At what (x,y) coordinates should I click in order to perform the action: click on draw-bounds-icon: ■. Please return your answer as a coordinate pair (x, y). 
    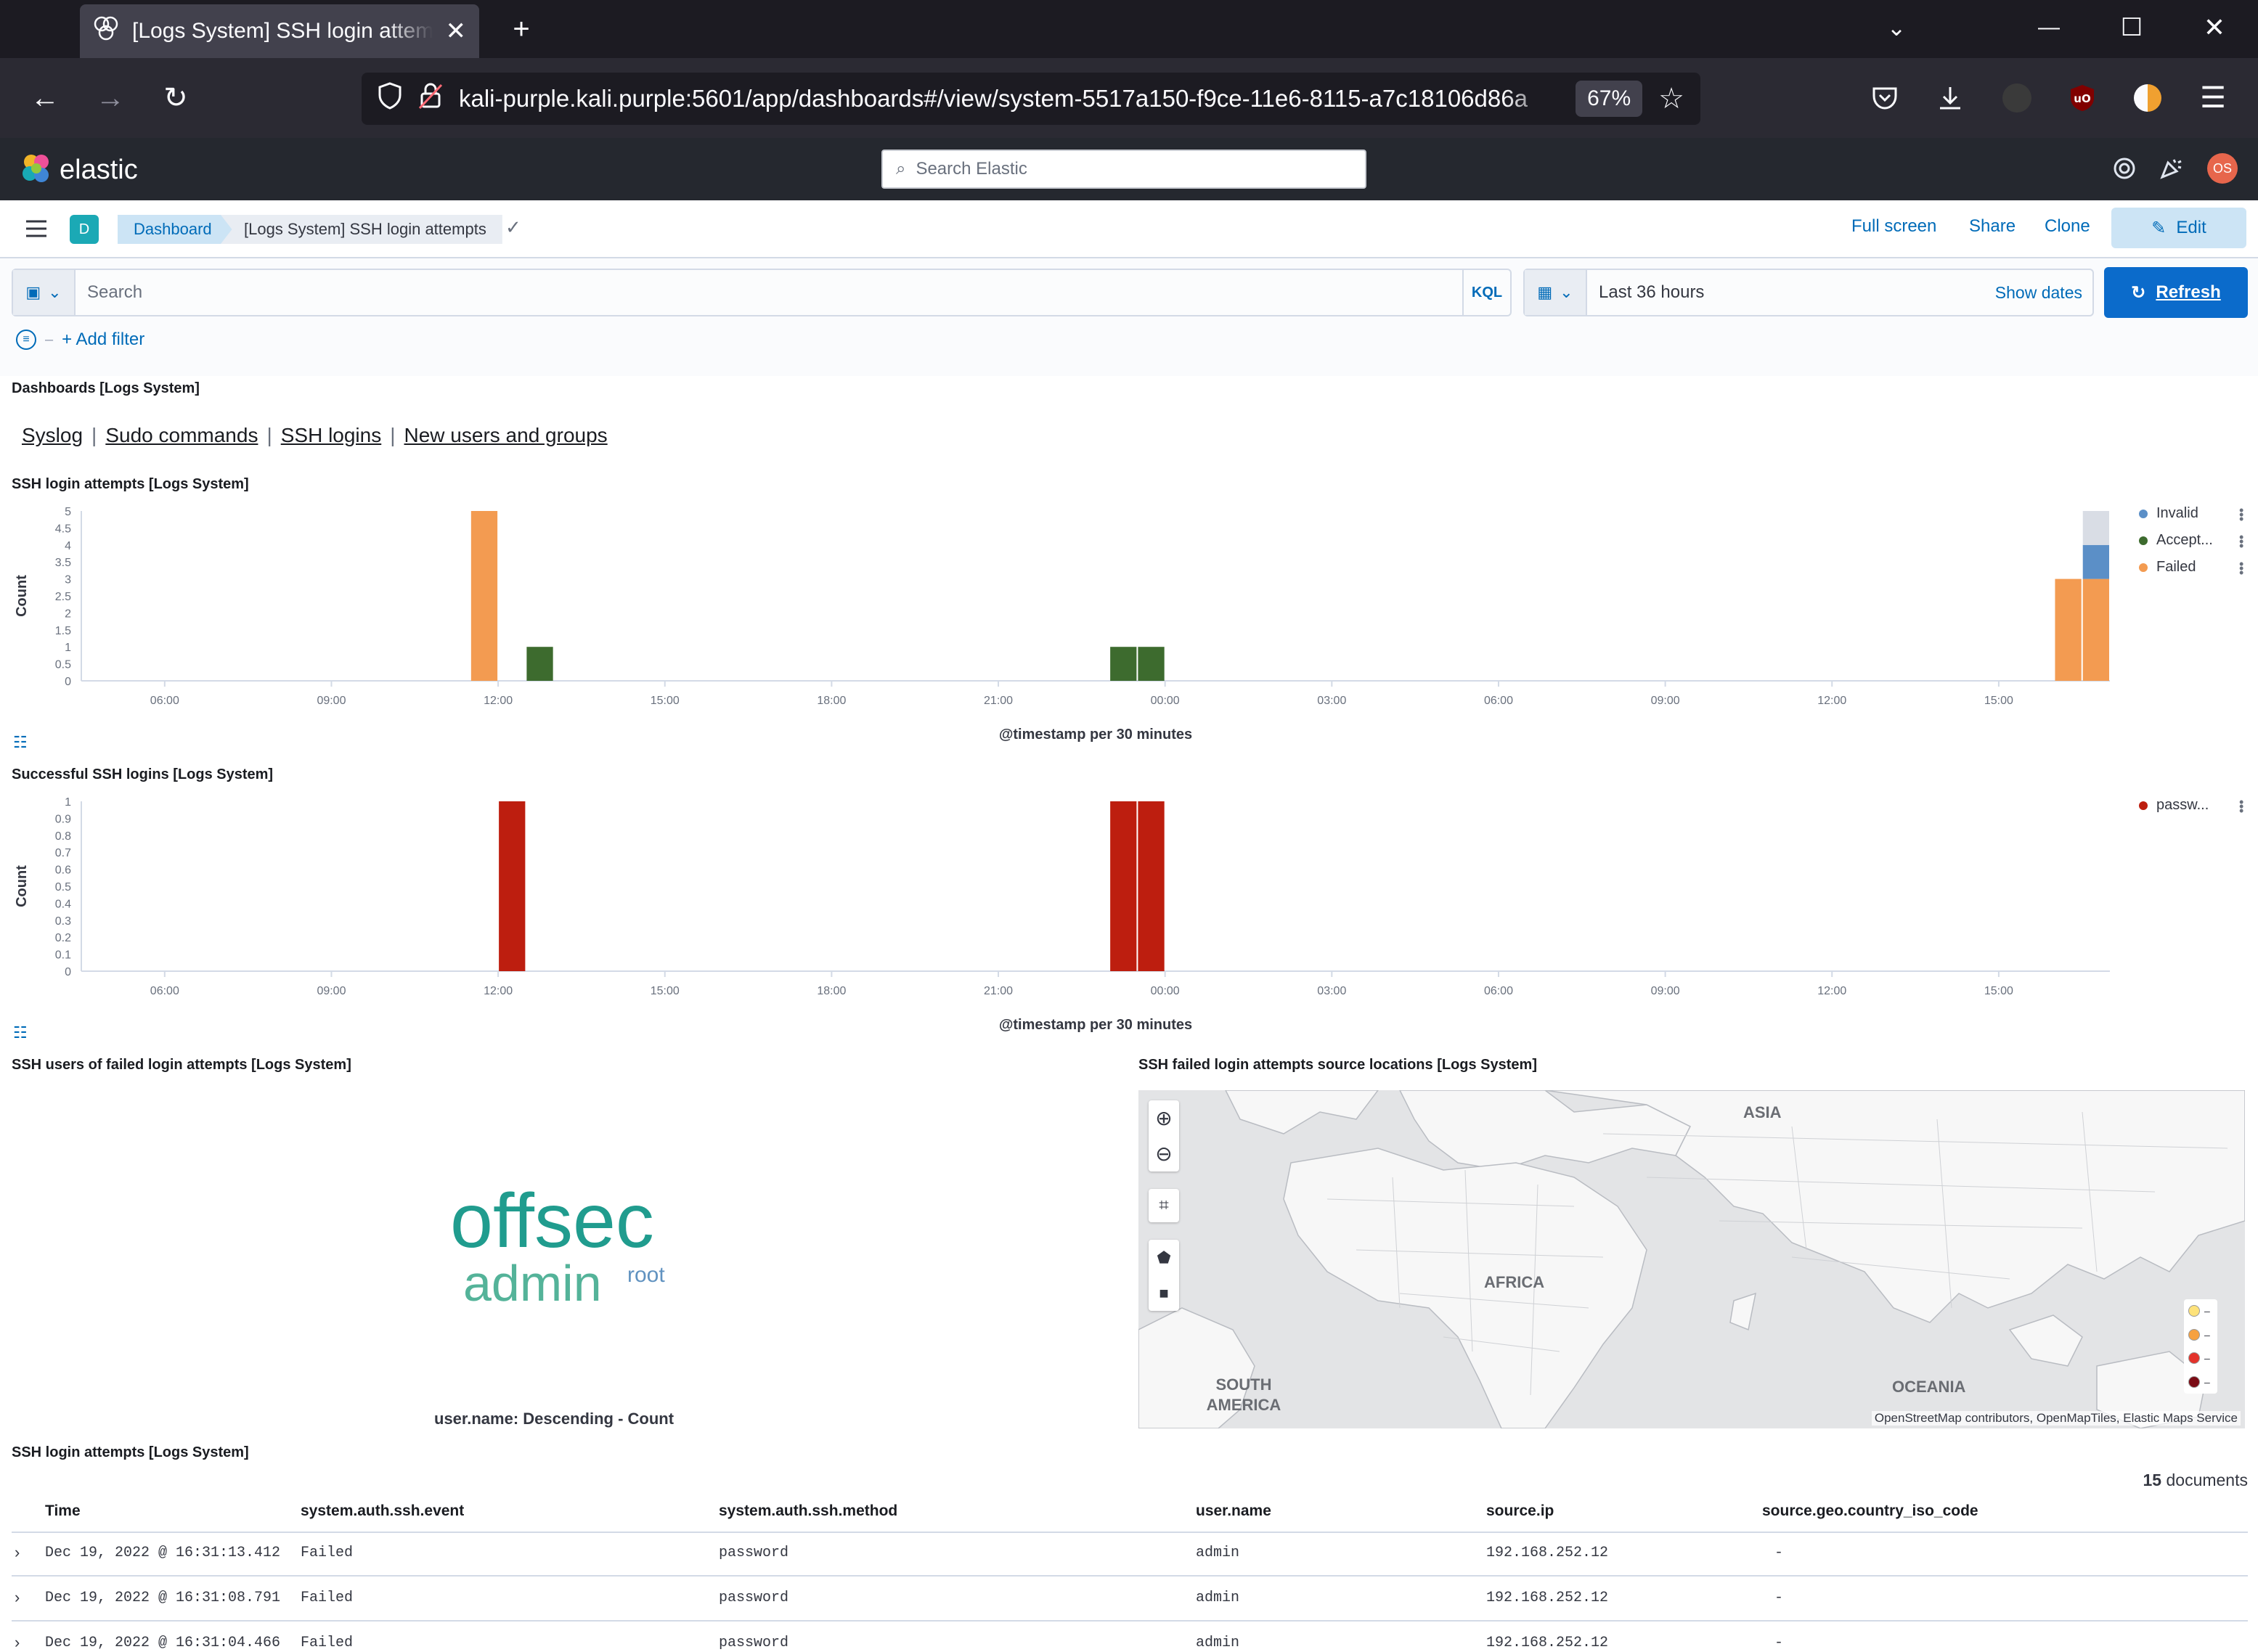
    Looking at the image, I should click on (1164, 1293).